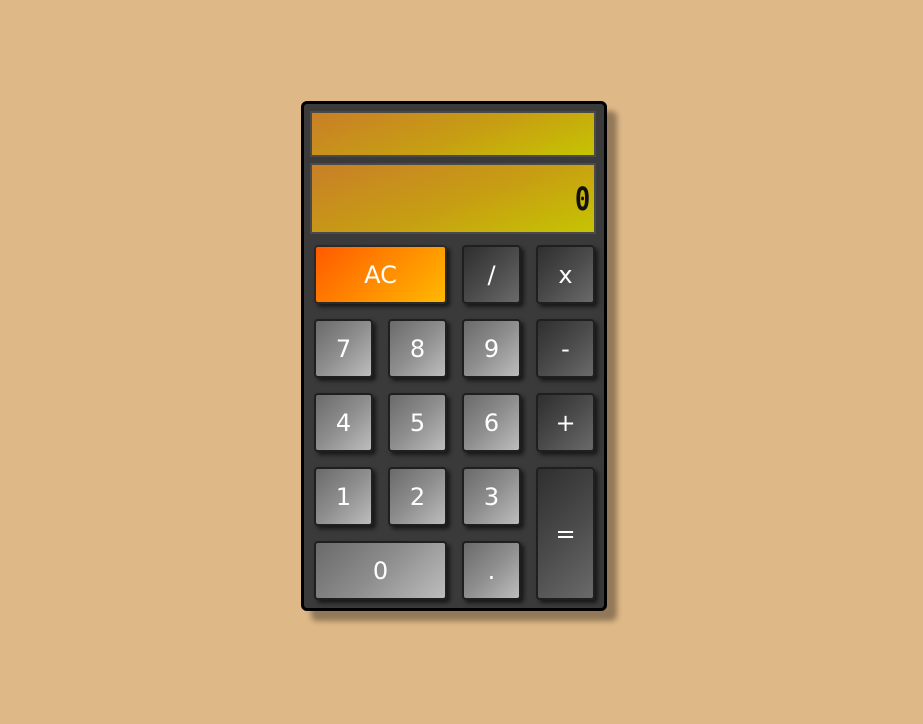  What do you see at coordinates (380, 274) in the screenshot?
I see `all-clear-button: AC` at bounding box center [380, 274].